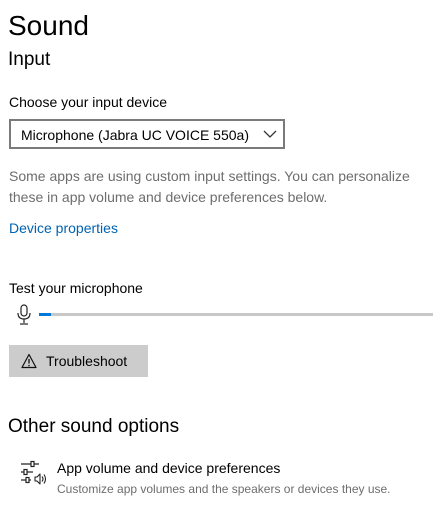 The height and width of the screenshot is (517, 442). What do you see at coordinates (29, 361) in the screenshot?
I see `warning-icon` at bounding box center [29, 361].